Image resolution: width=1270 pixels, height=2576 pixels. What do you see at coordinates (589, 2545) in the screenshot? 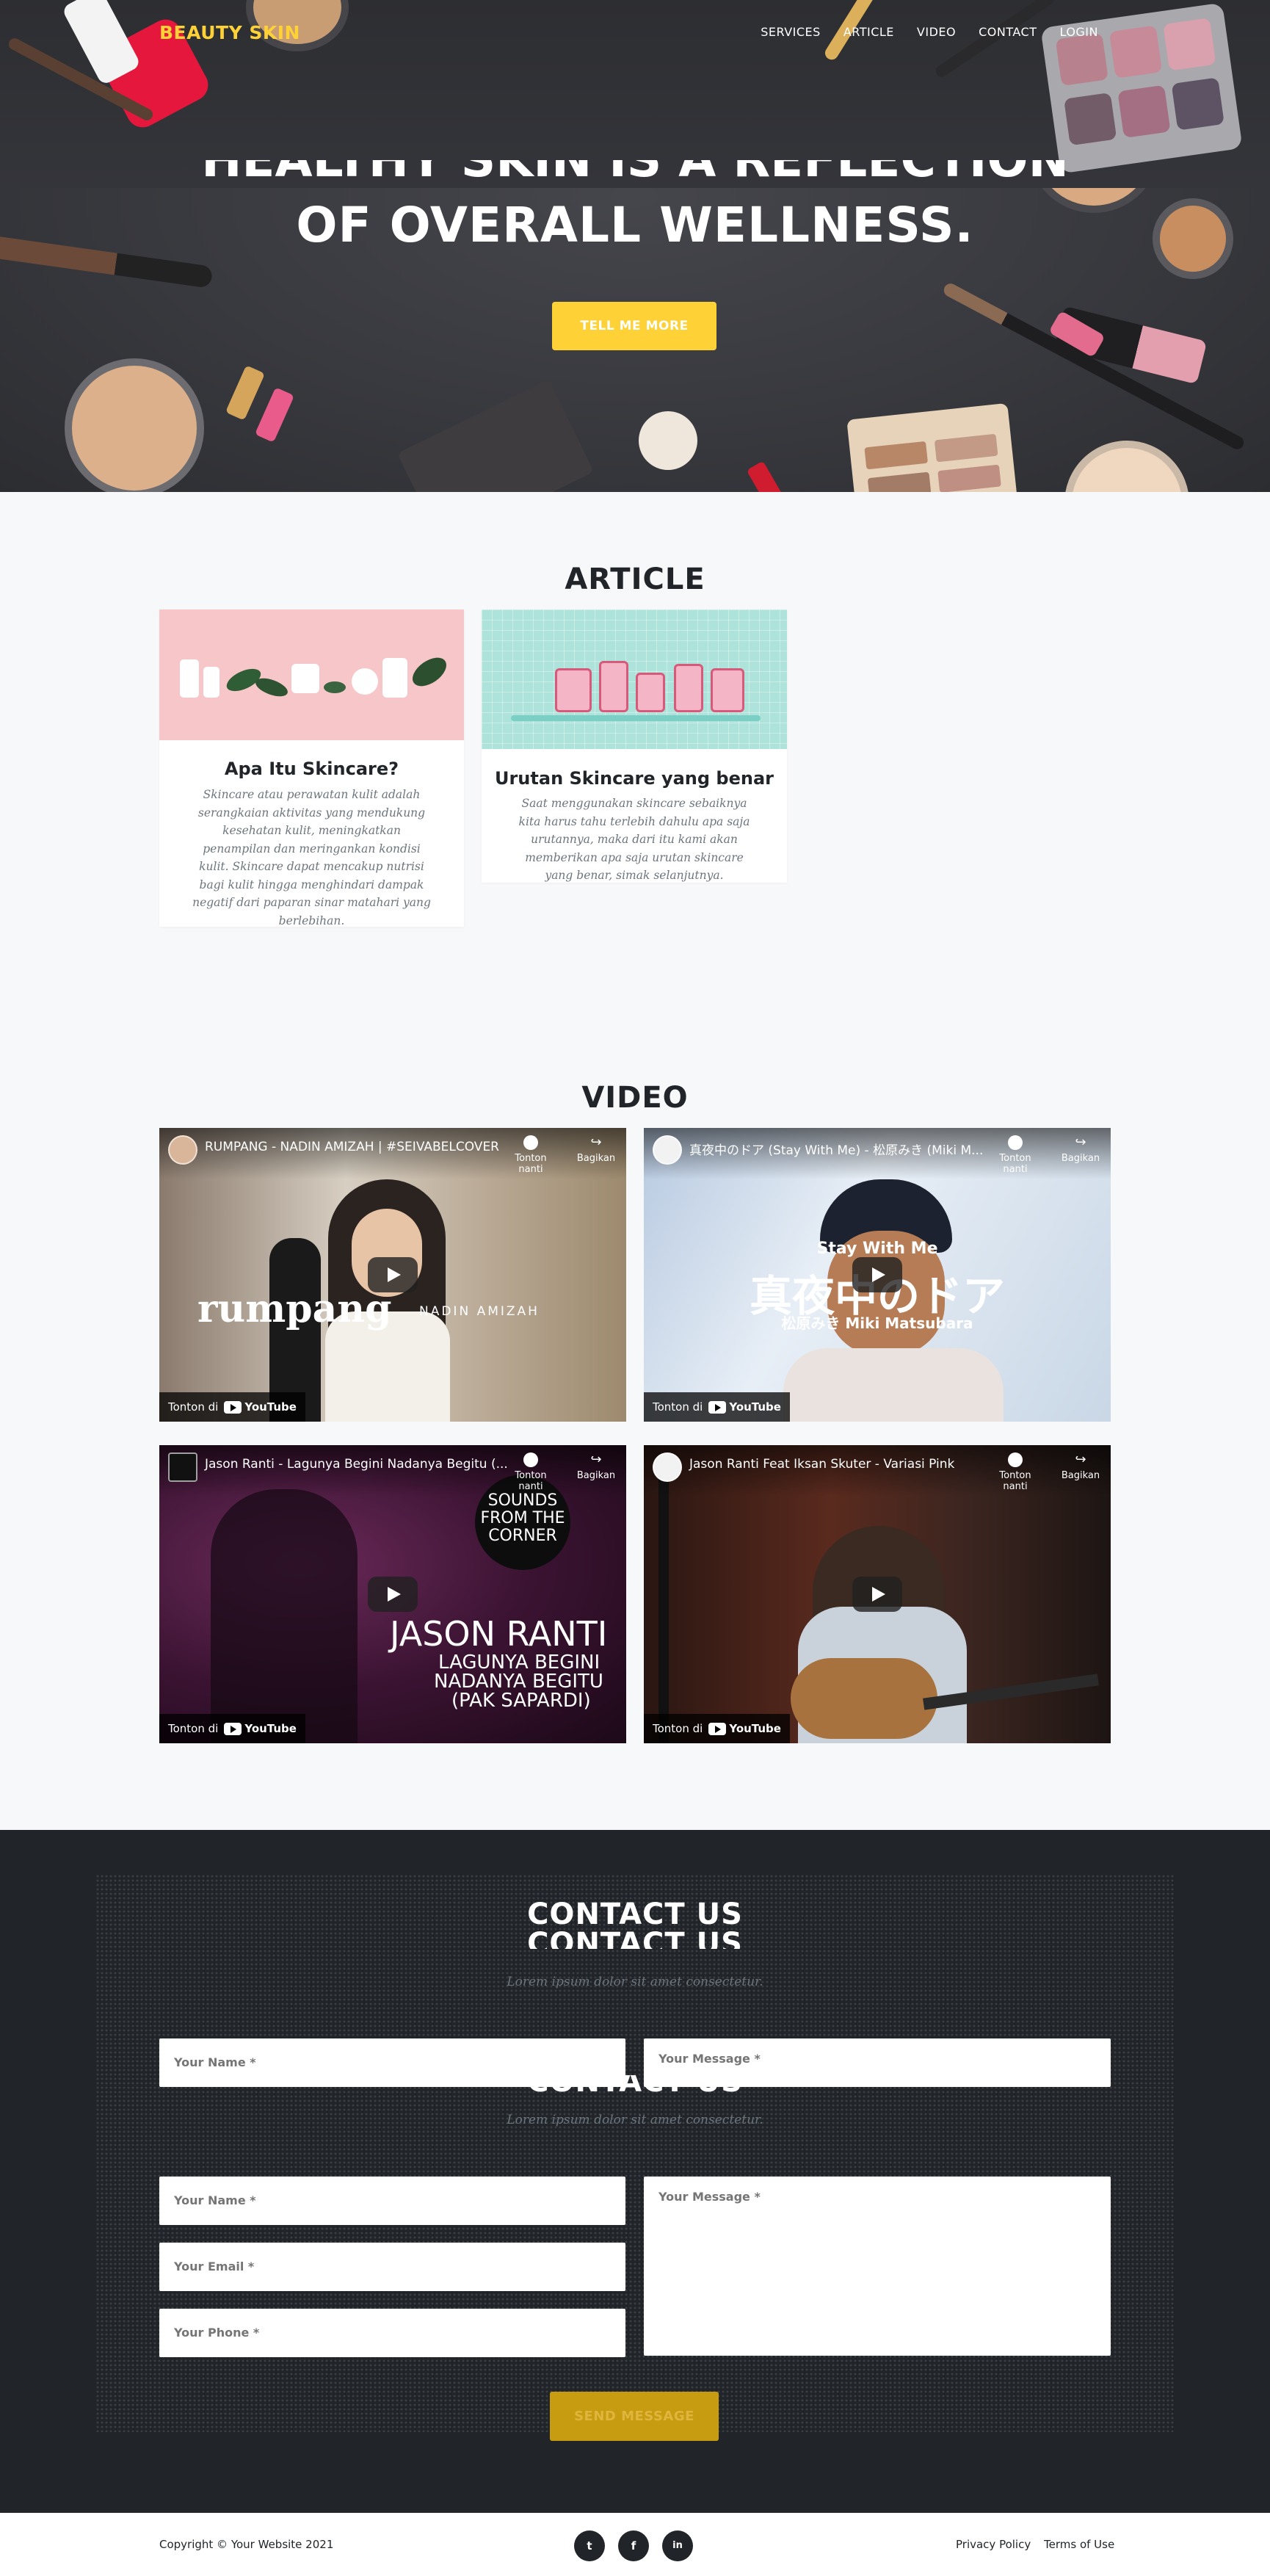
I see `twitter-icon: t` at bounding box center [589, 2545].